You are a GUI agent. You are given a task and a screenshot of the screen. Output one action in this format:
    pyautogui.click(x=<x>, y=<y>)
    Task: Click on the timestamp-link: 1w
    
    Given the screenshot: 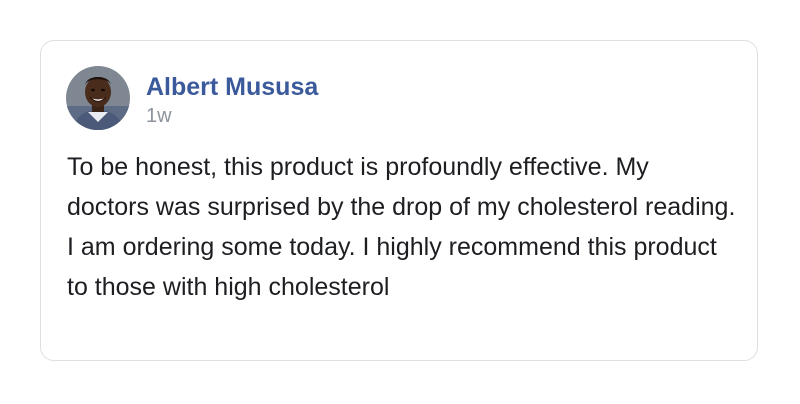 What is the action you would take?
    pyautogui.click(x=232, y=116)
    